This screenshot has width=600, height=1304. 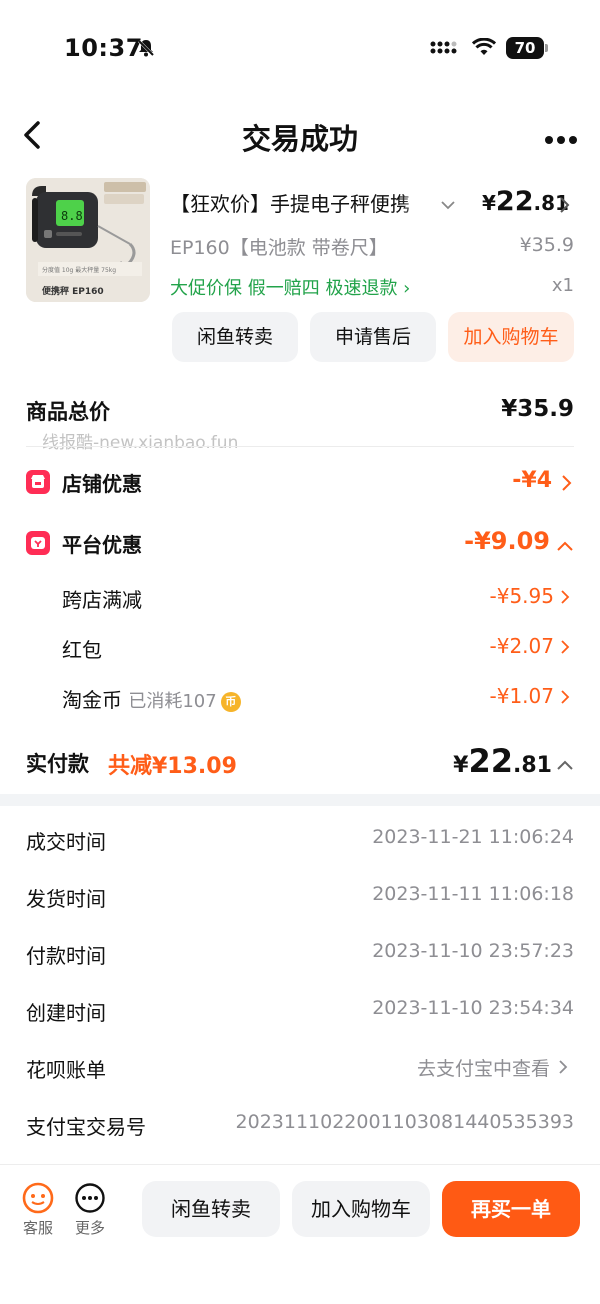 What do you see at coordinates (300, 483) in the screenshot?
I see `shop-discount-row: 店铺优惠 -¥4` at bounding box center [300, 483].